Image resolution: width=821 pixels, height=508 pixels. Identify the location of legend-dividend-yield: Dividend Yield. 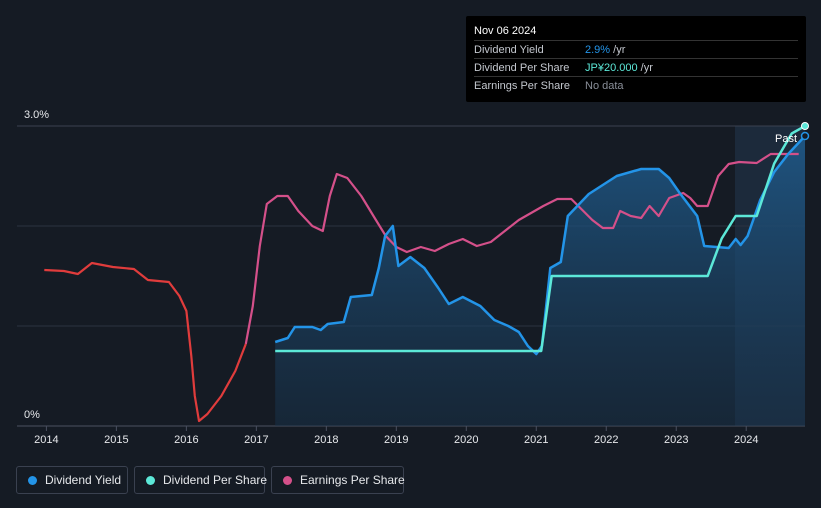
(72, 480).